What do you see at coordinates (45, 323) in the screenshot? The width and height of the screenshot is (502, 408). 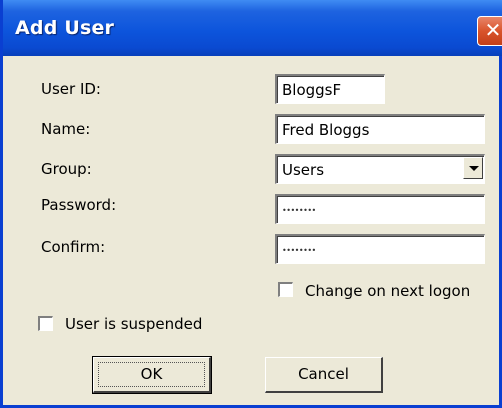 I see `user-is-suspended-checkbox` at bounding box center [45, 323].